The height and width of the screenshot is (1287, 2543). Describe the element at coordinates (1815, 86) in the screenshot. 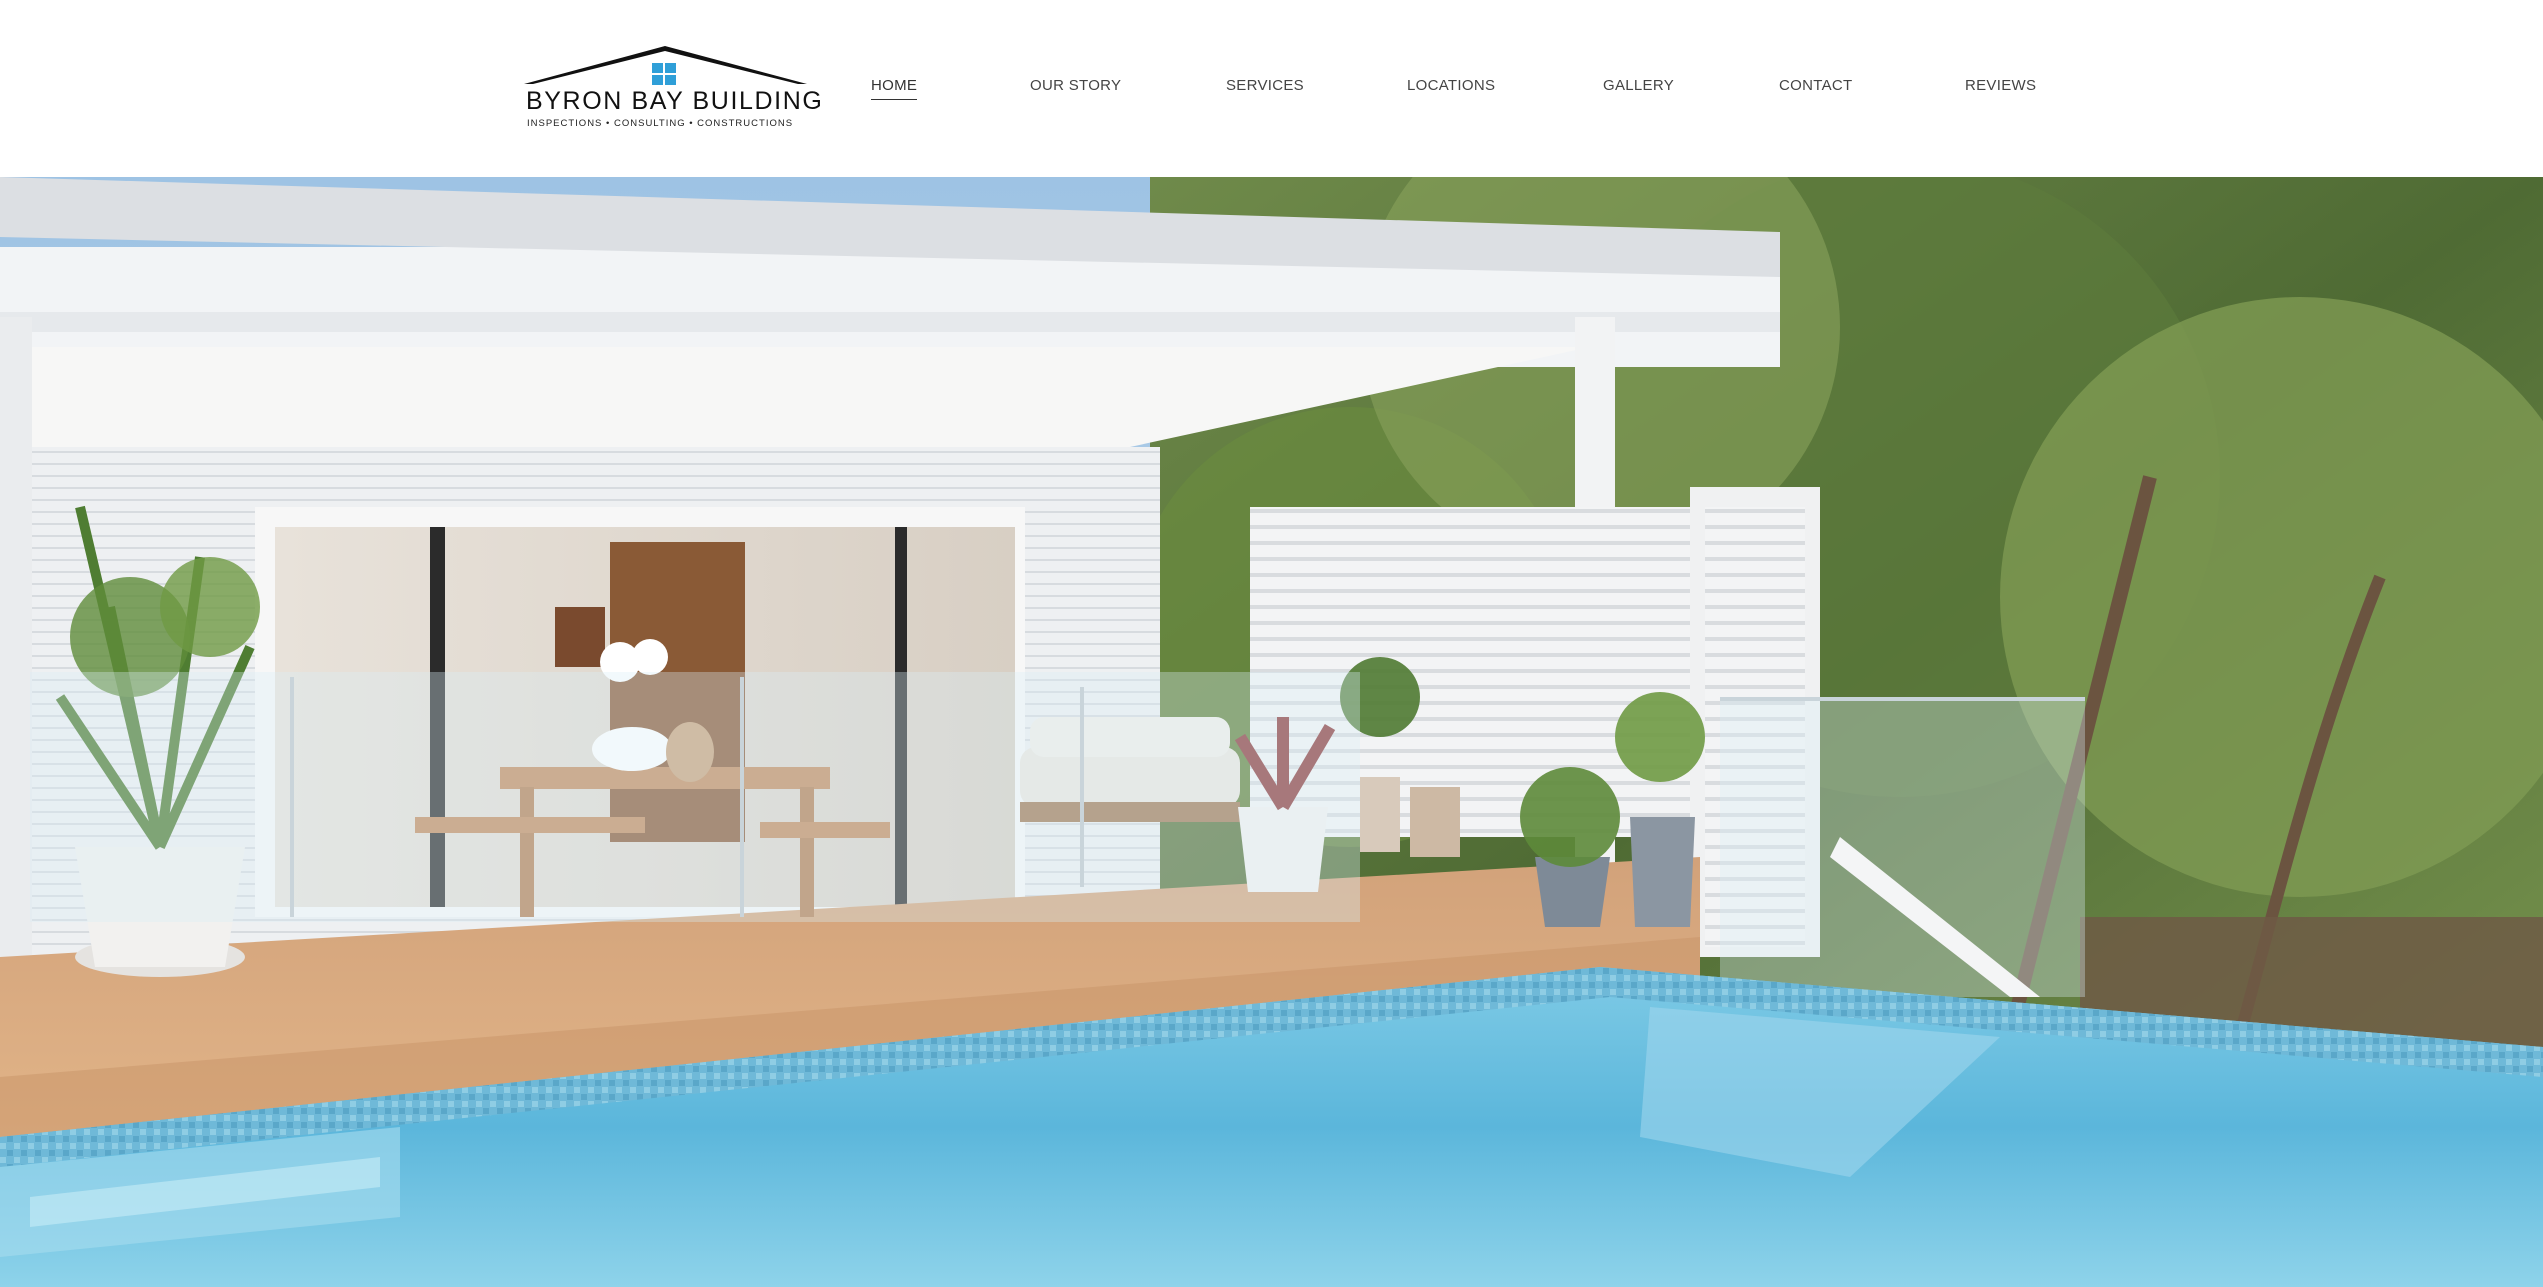

I see `nav-contact: CONTACT` at that location.